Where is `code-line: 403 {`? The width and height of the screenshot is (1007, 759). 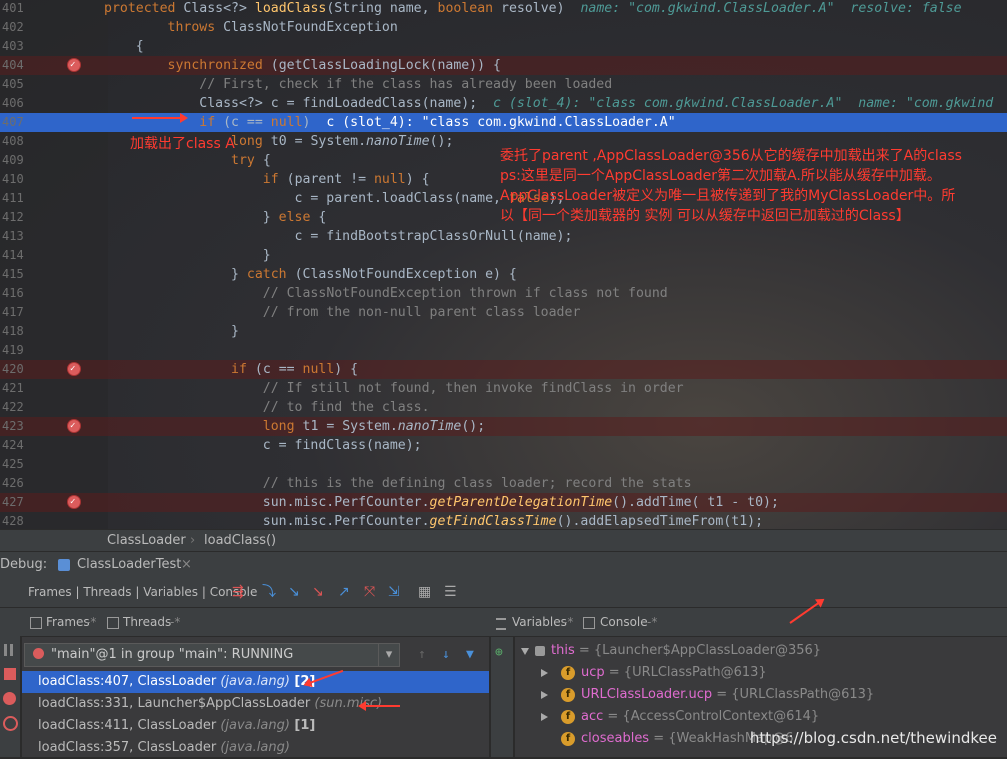
code-line: 403 { is located at coordinates (503, 46).